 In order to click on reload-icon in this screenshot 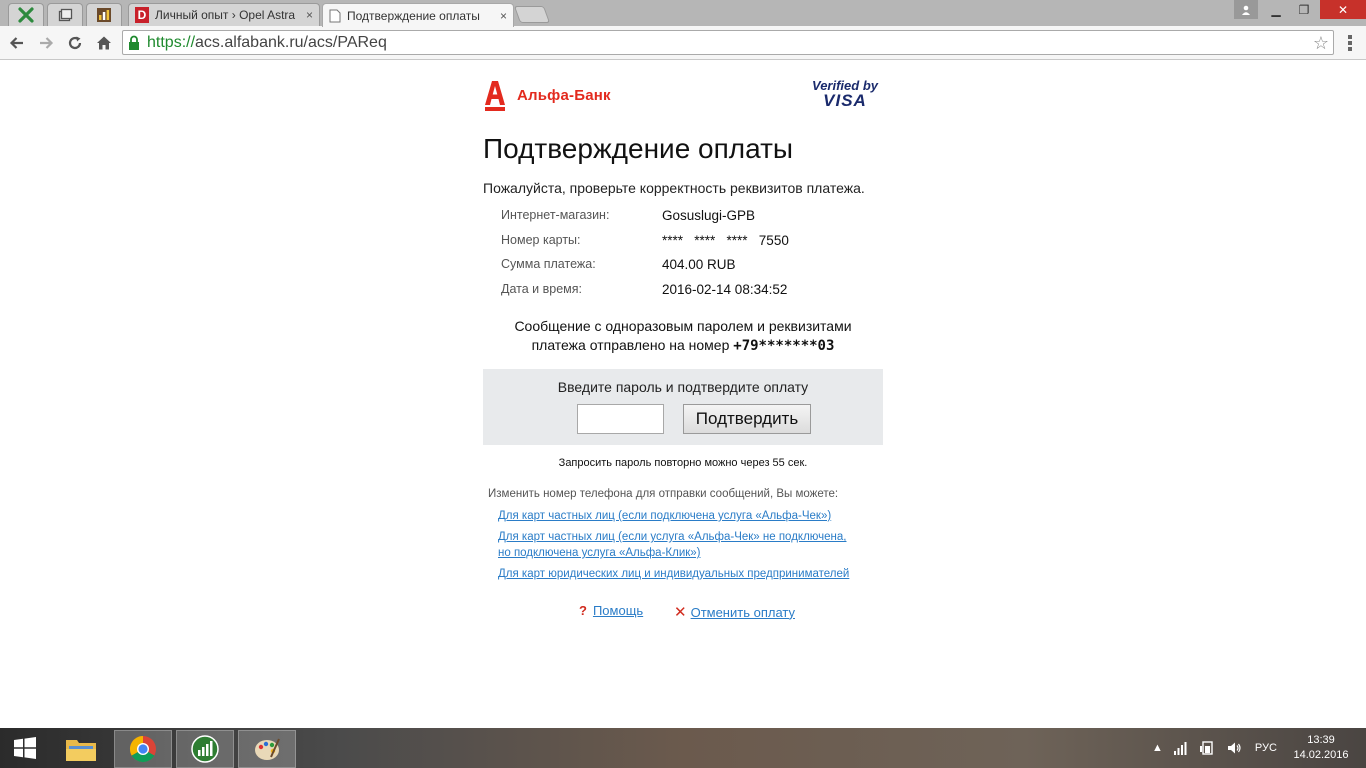, I will do `click(75, 43)`.